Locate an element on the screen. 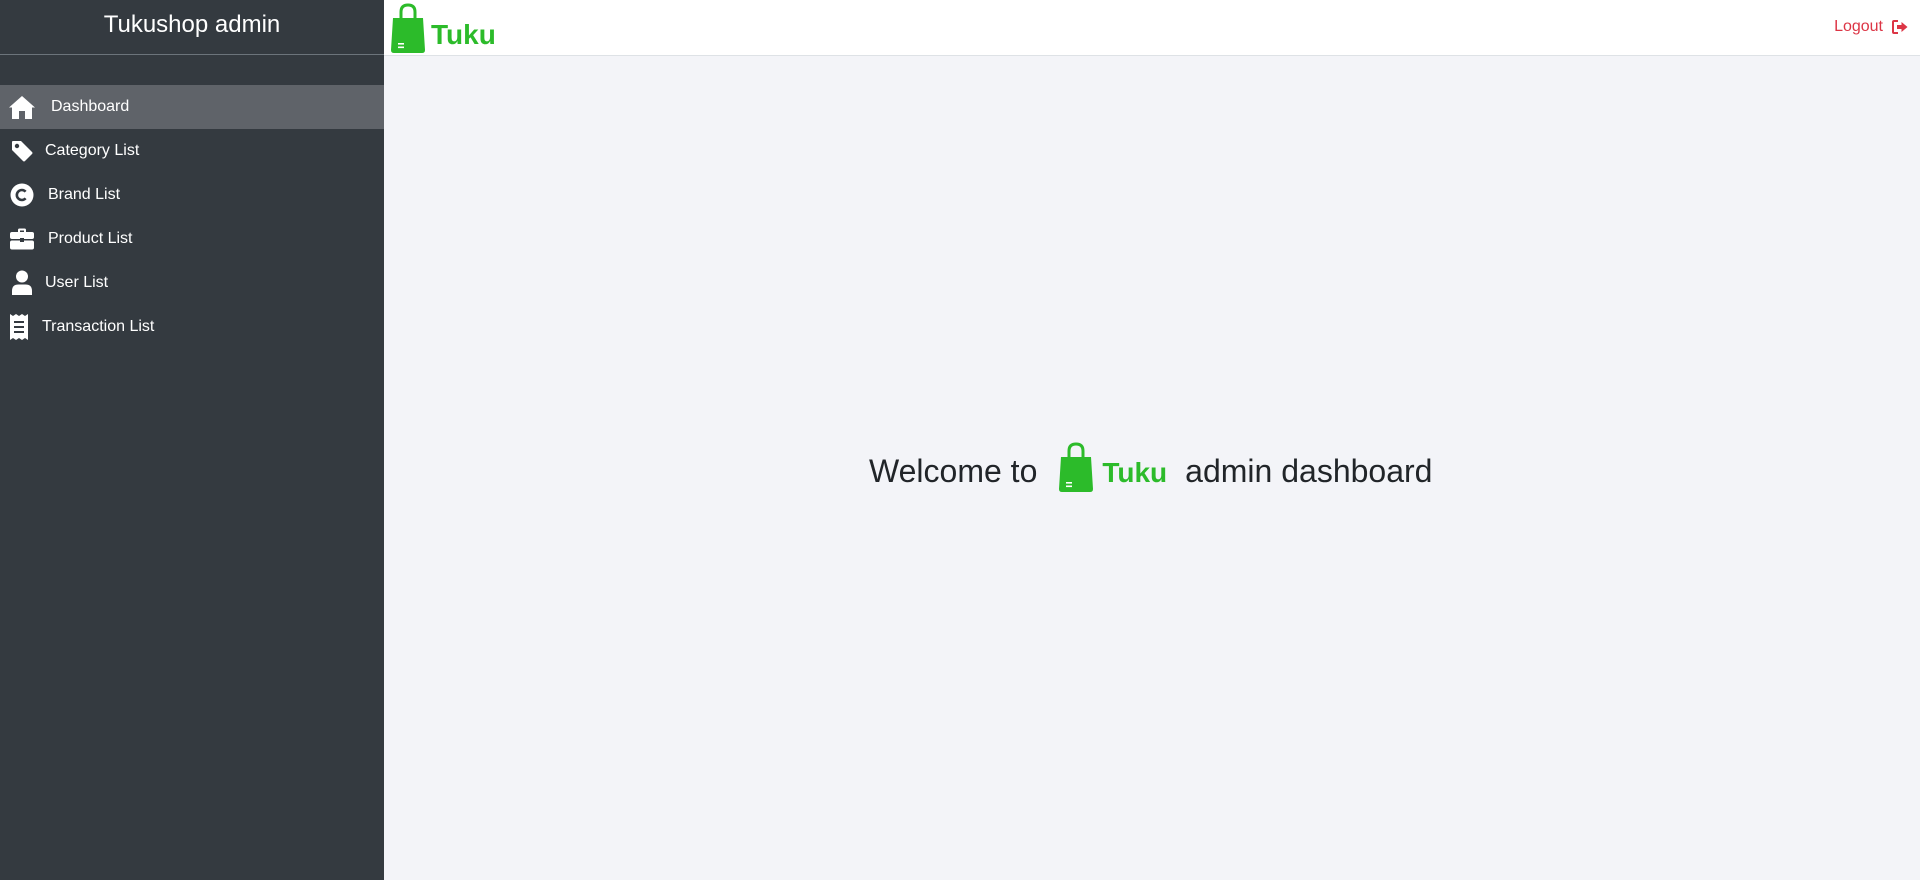 The height and width of the screenshot is (880, 1920). copyright-icon is located at coordinates (22, 195).